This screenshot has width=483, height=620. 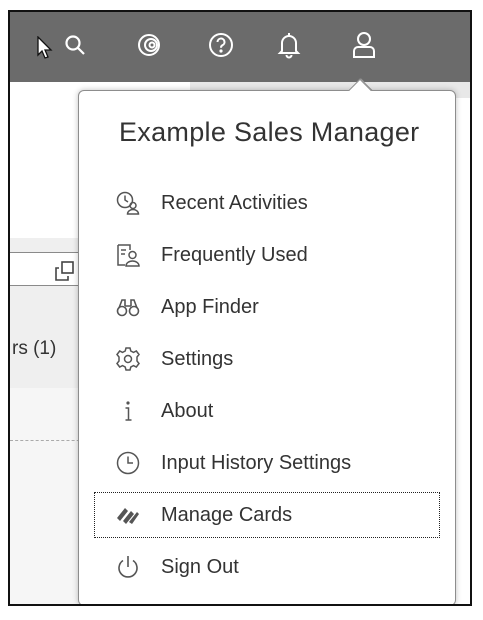 What do you see at coordinates (210, 306) in the screenshot?
I see `menu-item-label: App Finder` at bounding box center [210, 306].